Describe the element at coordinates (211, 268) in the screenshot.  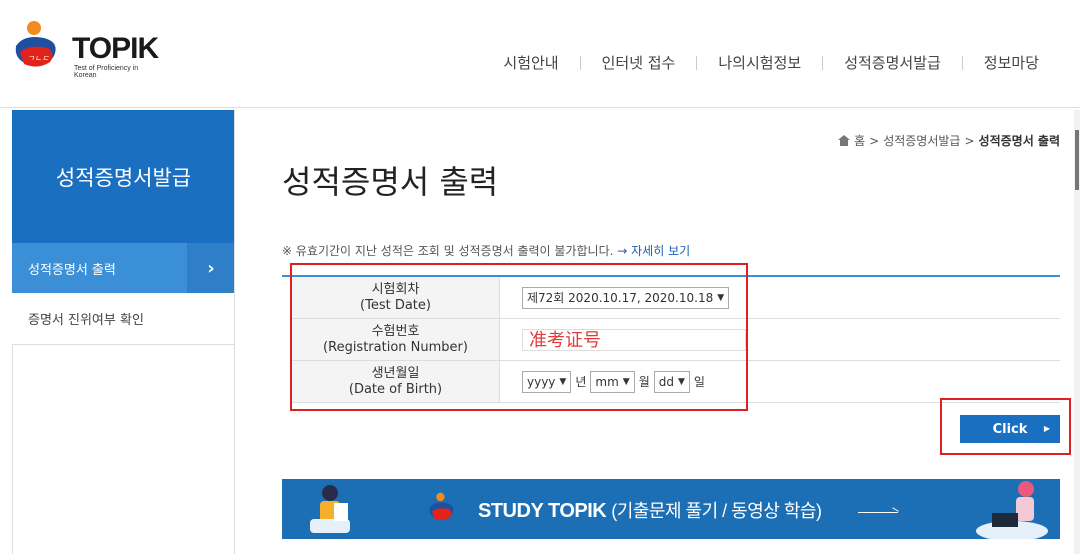
I see `chevron-right-icon: ›` at that location.